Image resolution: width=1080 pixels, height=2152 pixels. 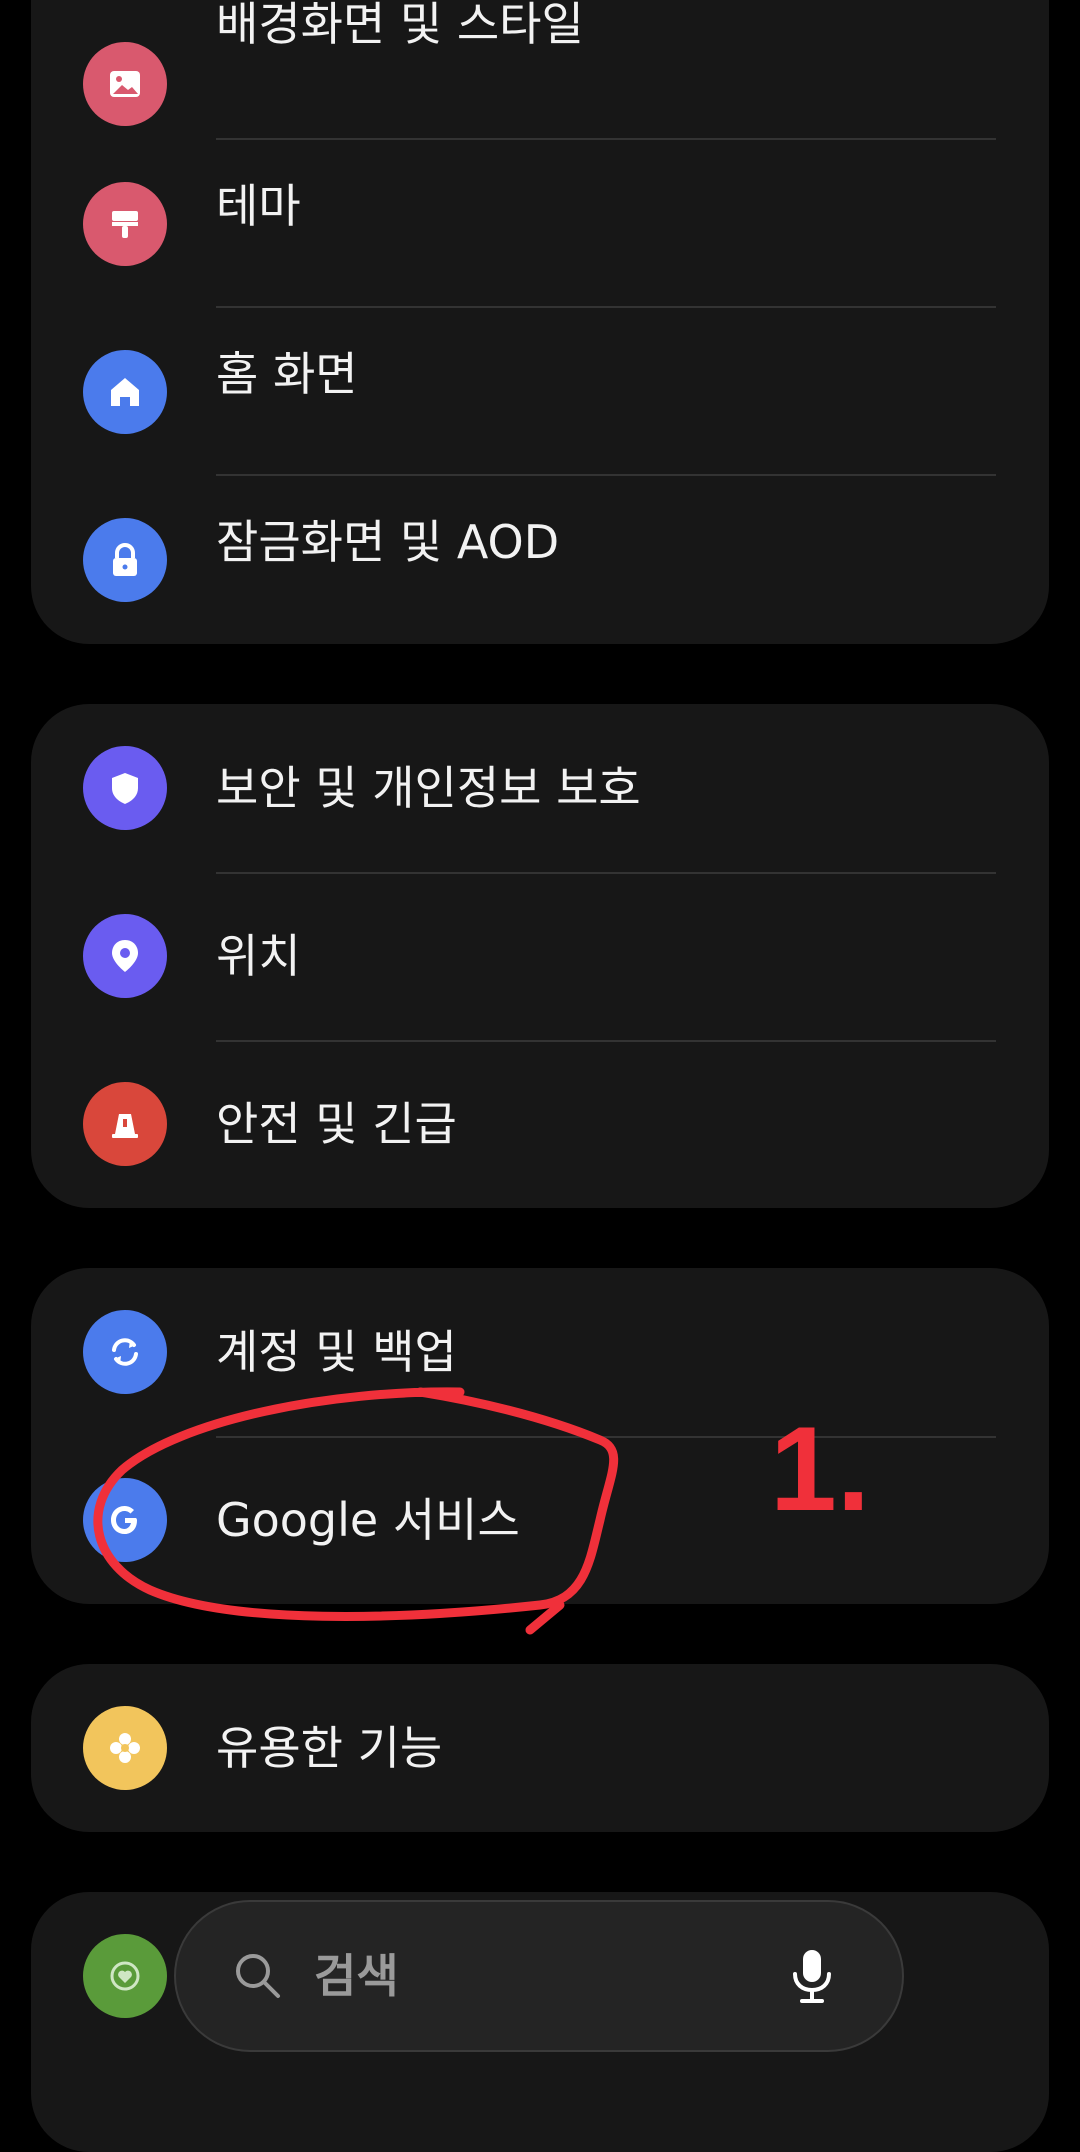 What do you see at coordinates (368, 1520) in the screenshot?
I see `settings-item-label: Google 서비스` at bounding box center [368, 1520].